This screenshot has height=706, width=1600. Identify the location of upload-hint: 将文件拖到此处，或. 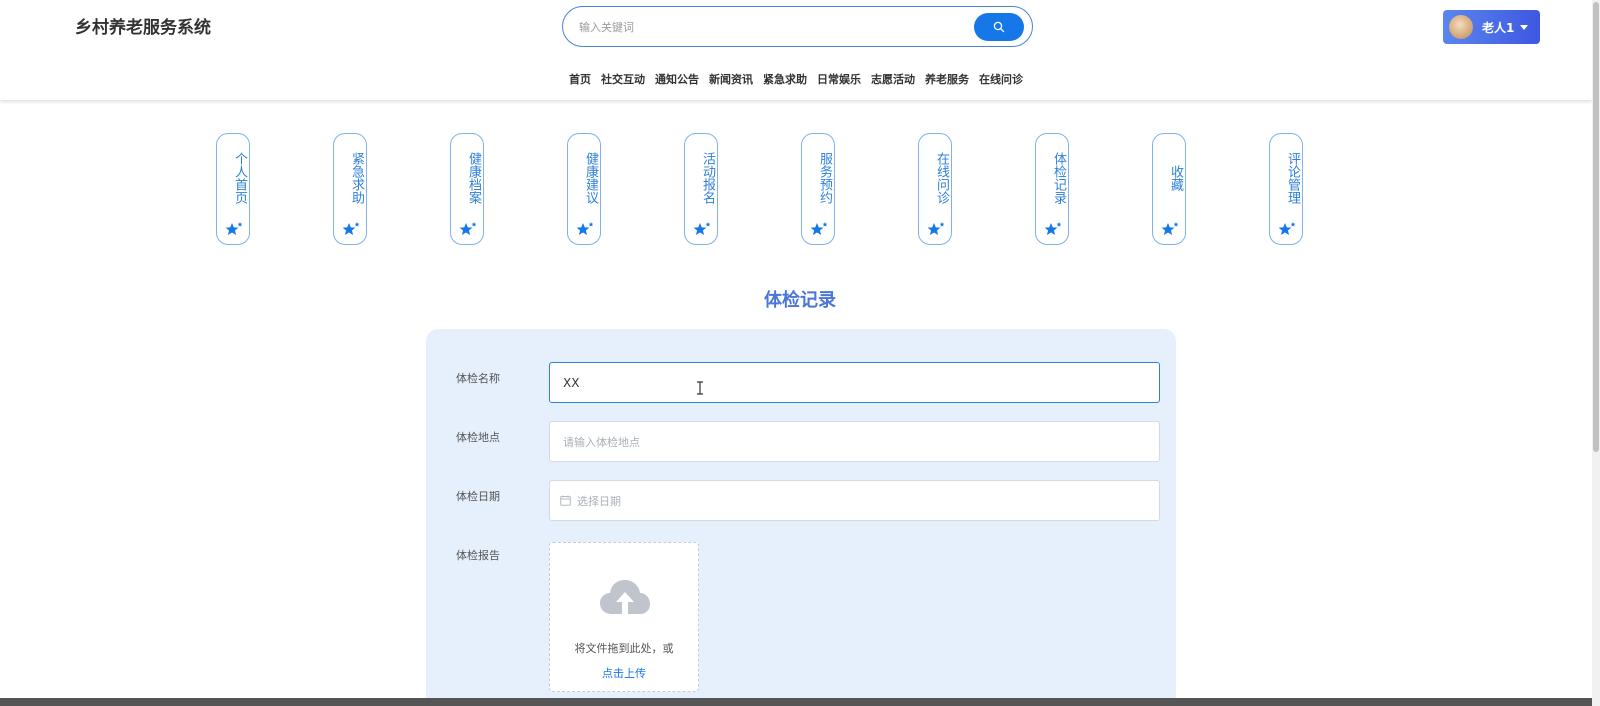
(624, 648).